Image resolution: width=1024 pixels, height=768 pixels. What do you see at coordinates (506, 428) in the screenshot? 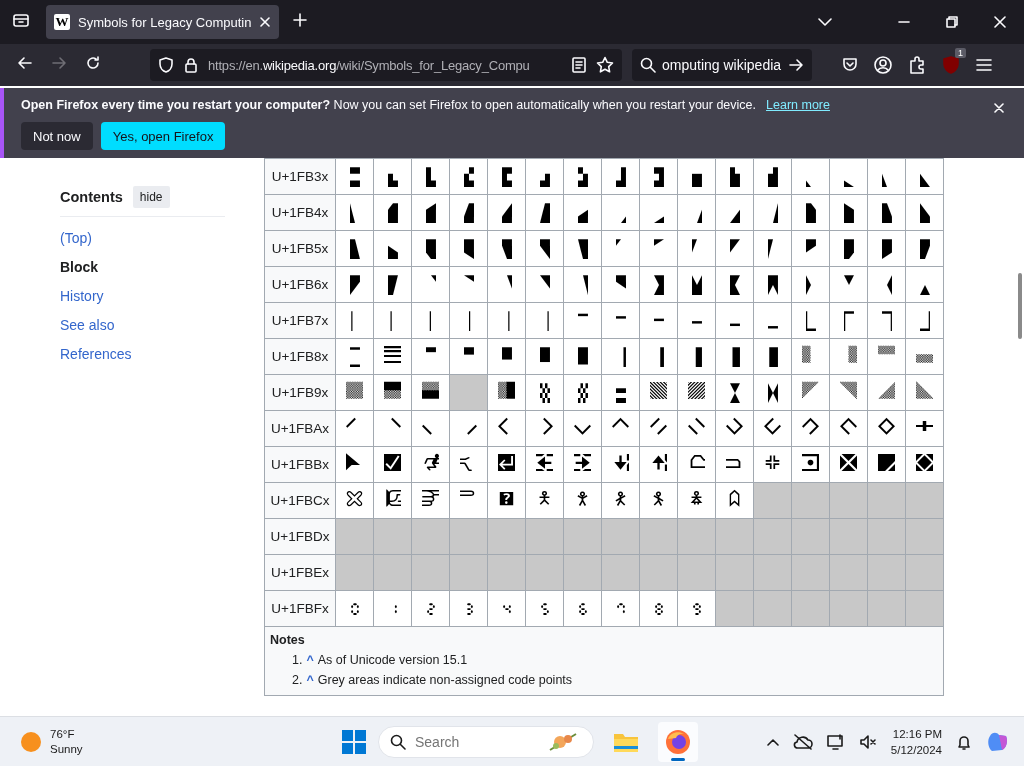
I see `character-cell: 🮤` at bounding box center [506, 428].